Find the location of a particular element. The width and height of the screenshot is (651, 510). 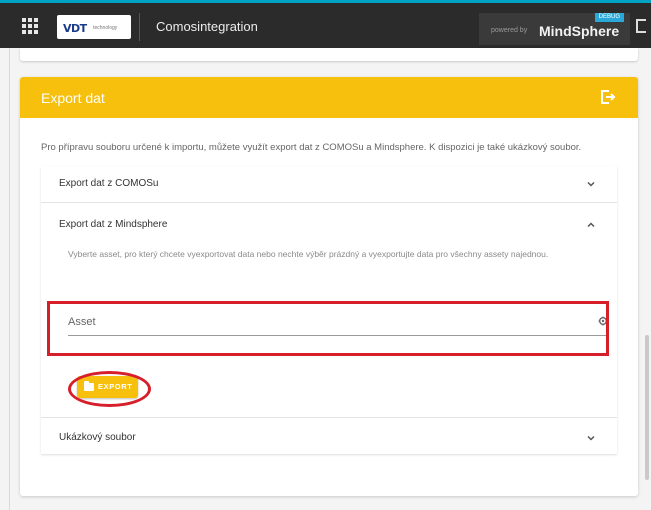

export-icon is located at coordinates (608, 97).